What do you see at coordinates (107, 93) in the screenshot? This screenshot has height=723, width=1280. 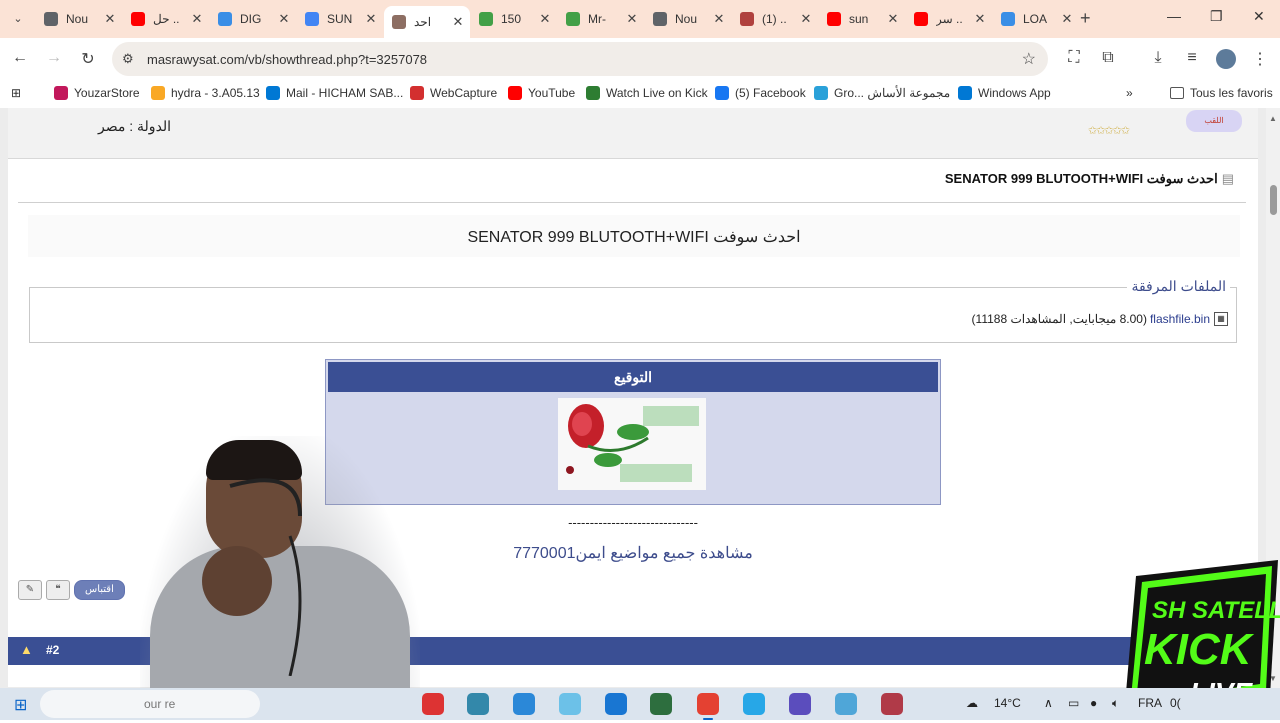 I see `bookmark-label: YouzarStore` at bounding box center [107, 93].